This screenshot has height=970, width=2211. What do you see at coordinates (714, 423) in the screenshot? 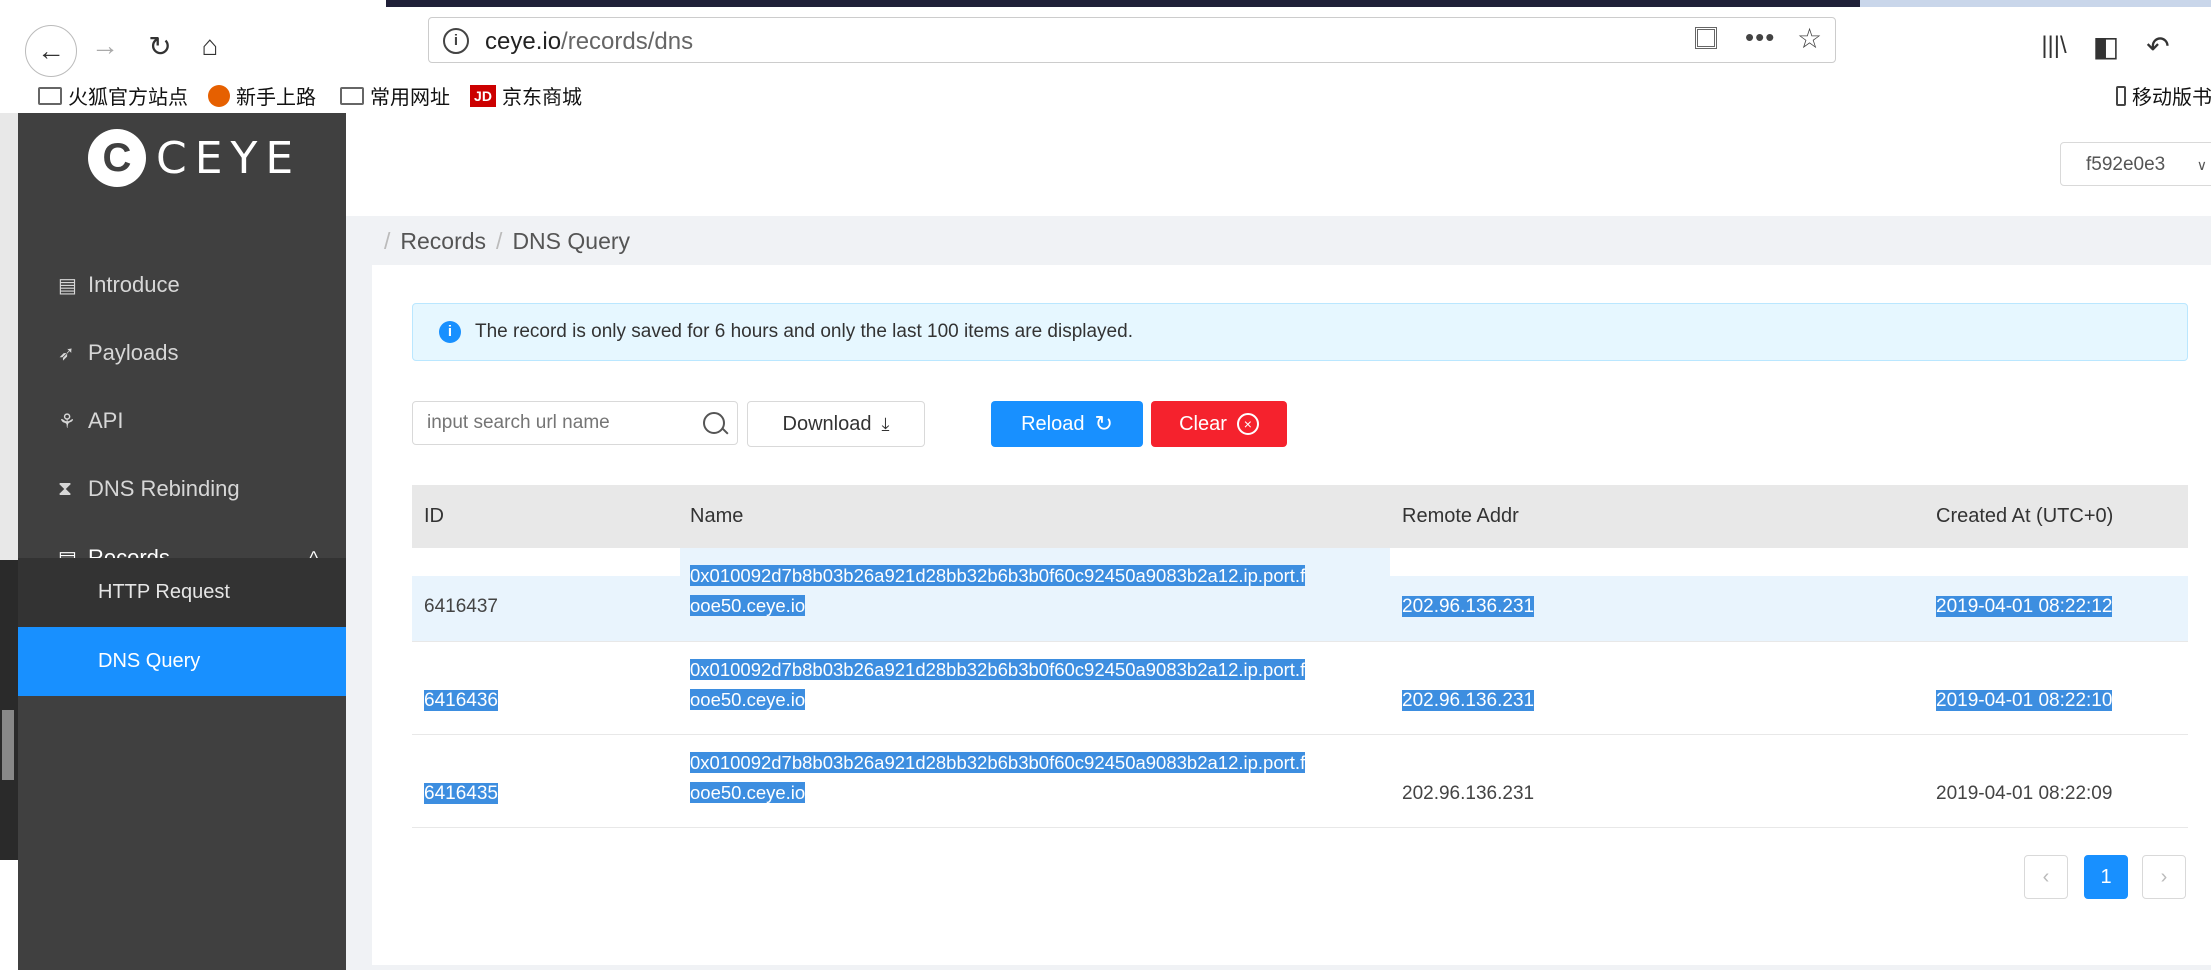
I see `search-icon` at bounding box center [714, 423].